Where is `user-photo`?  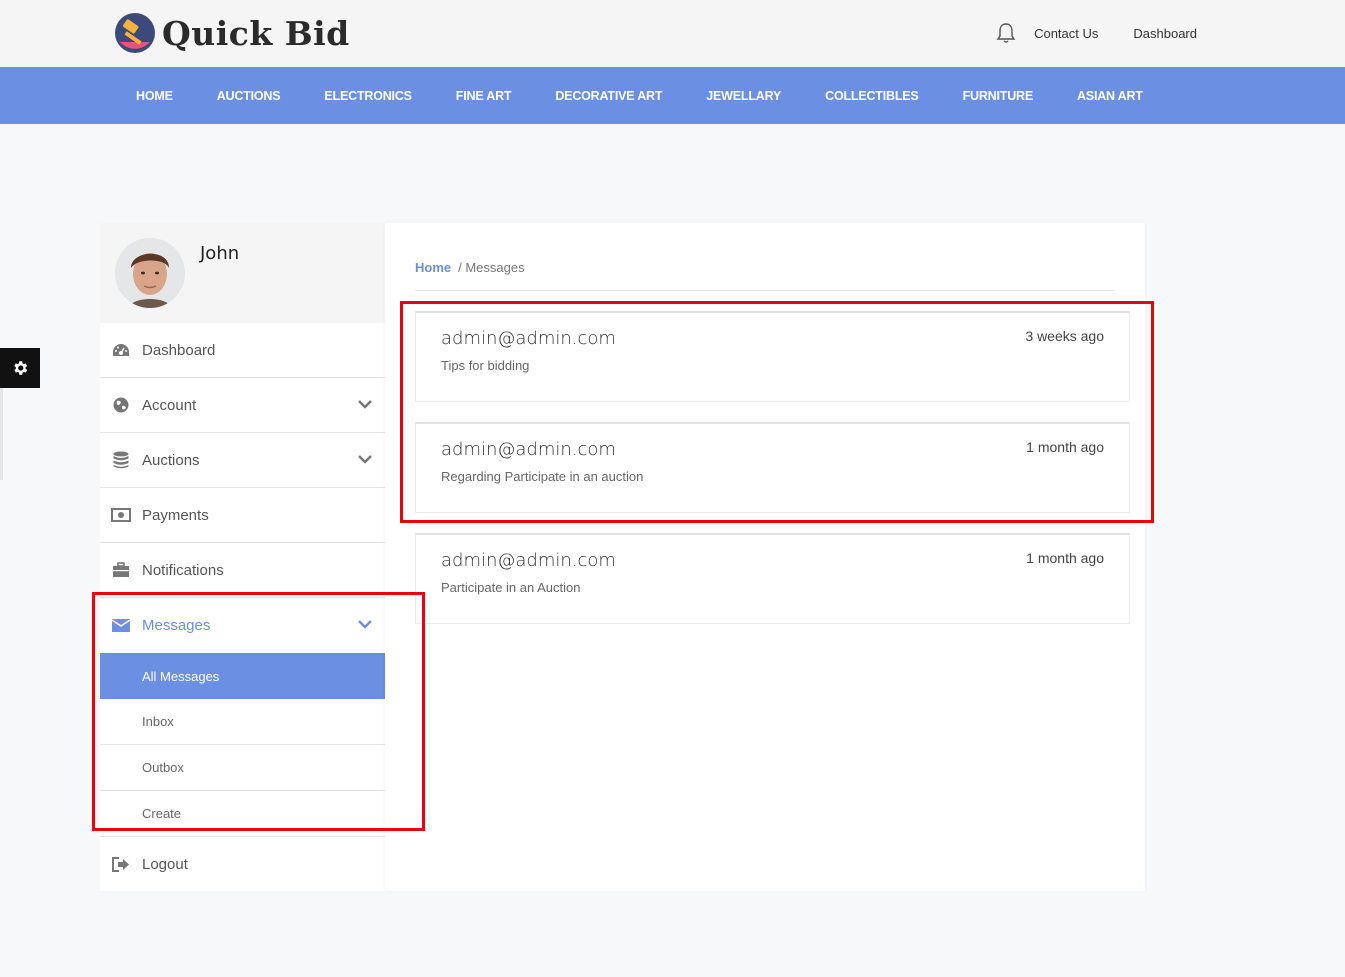 user-photo is located at coordinates (150, 273).